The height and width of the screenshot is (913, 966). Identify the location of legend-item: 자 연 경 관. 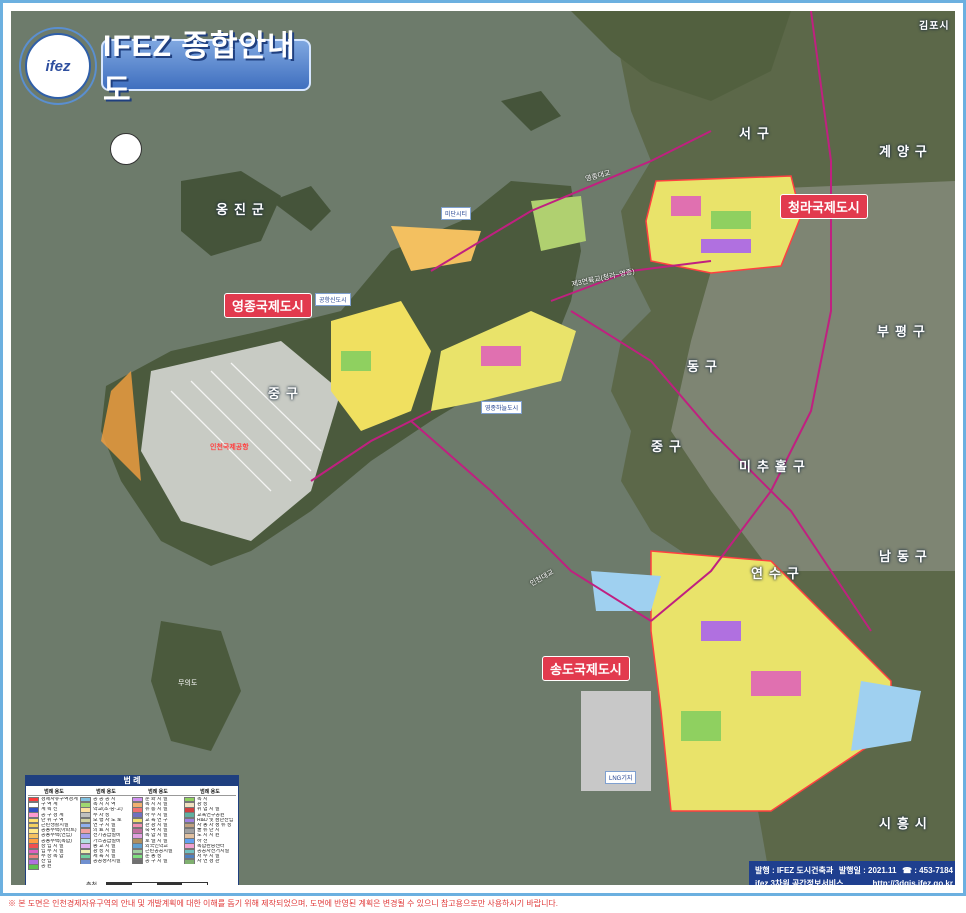
(210, 862).